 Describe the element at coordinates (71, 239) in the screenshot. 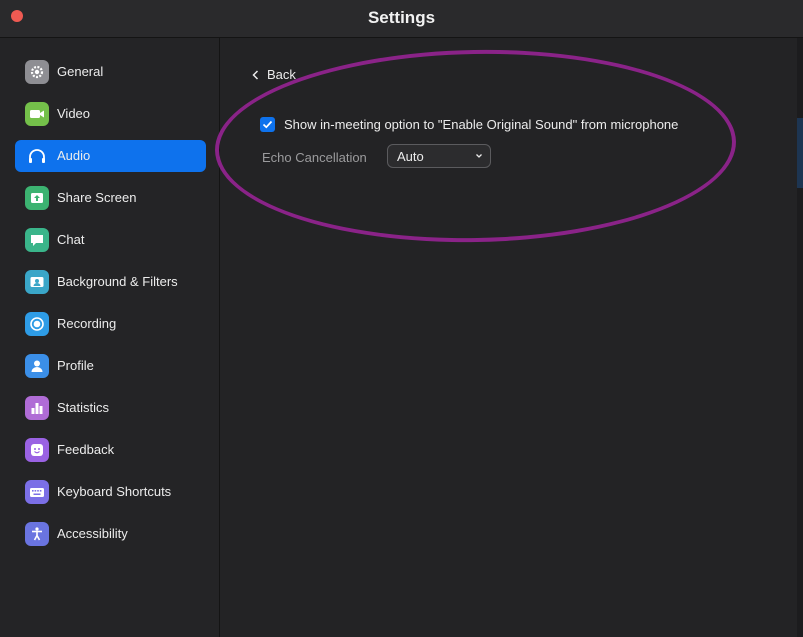

I see `sidebar-item-label: Chat` at that location.